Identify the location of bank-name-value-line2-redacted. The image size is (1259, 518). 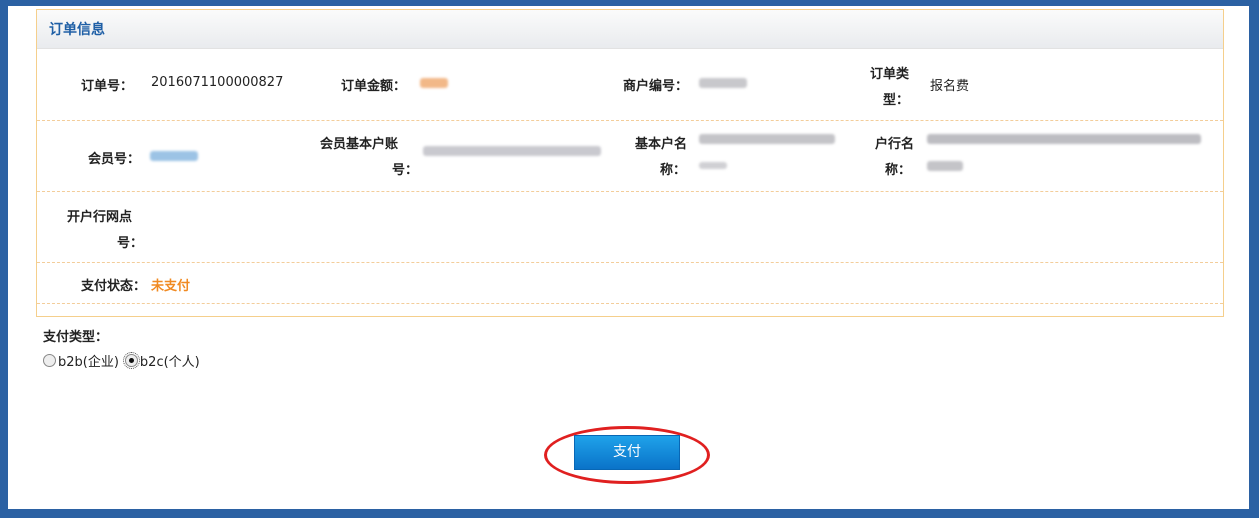
(945, 166).